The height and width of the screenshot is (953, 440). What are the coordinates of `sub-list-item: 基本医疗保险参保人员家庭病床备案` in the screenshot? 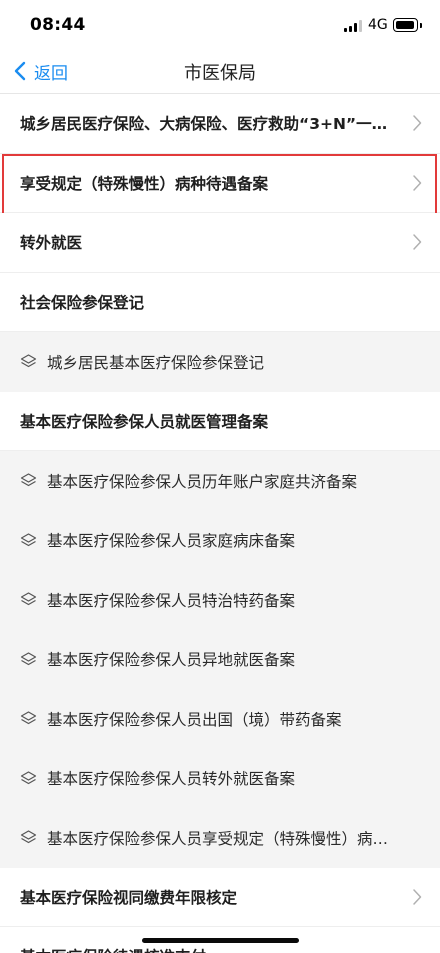 It's located at (220, 540).